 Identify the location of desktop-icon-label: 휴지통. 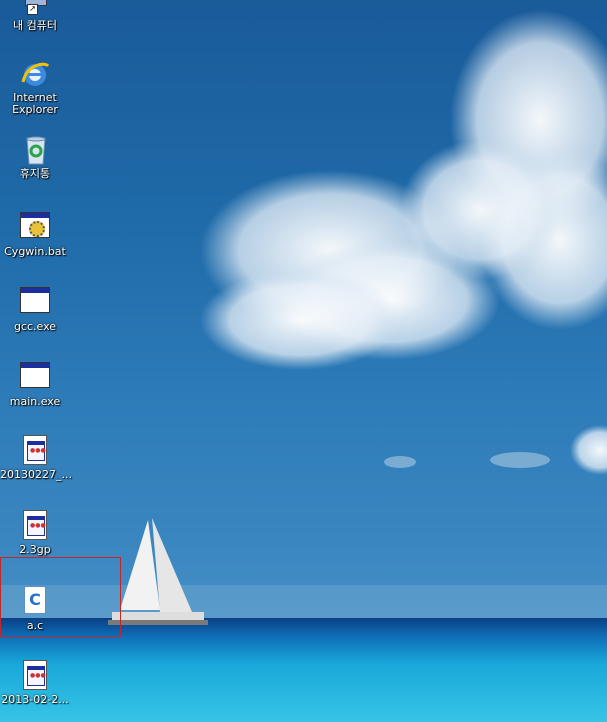
(35, 173).